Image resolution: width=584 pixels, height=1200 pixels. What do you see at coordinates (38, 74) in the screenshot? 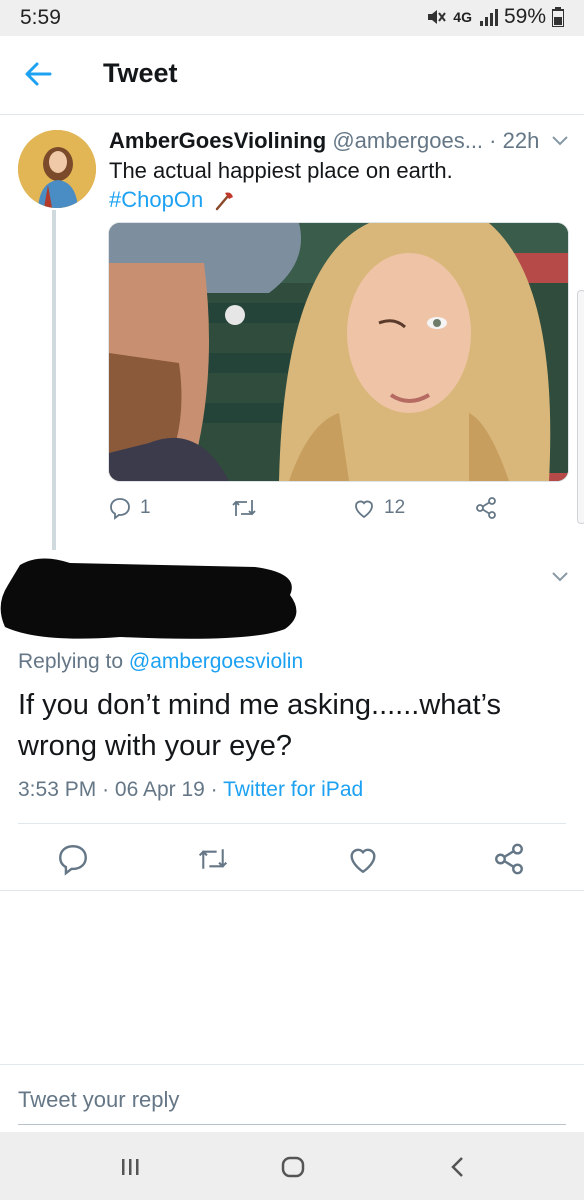
I see `arrow-left-icon` at bounding box center [38, 74].